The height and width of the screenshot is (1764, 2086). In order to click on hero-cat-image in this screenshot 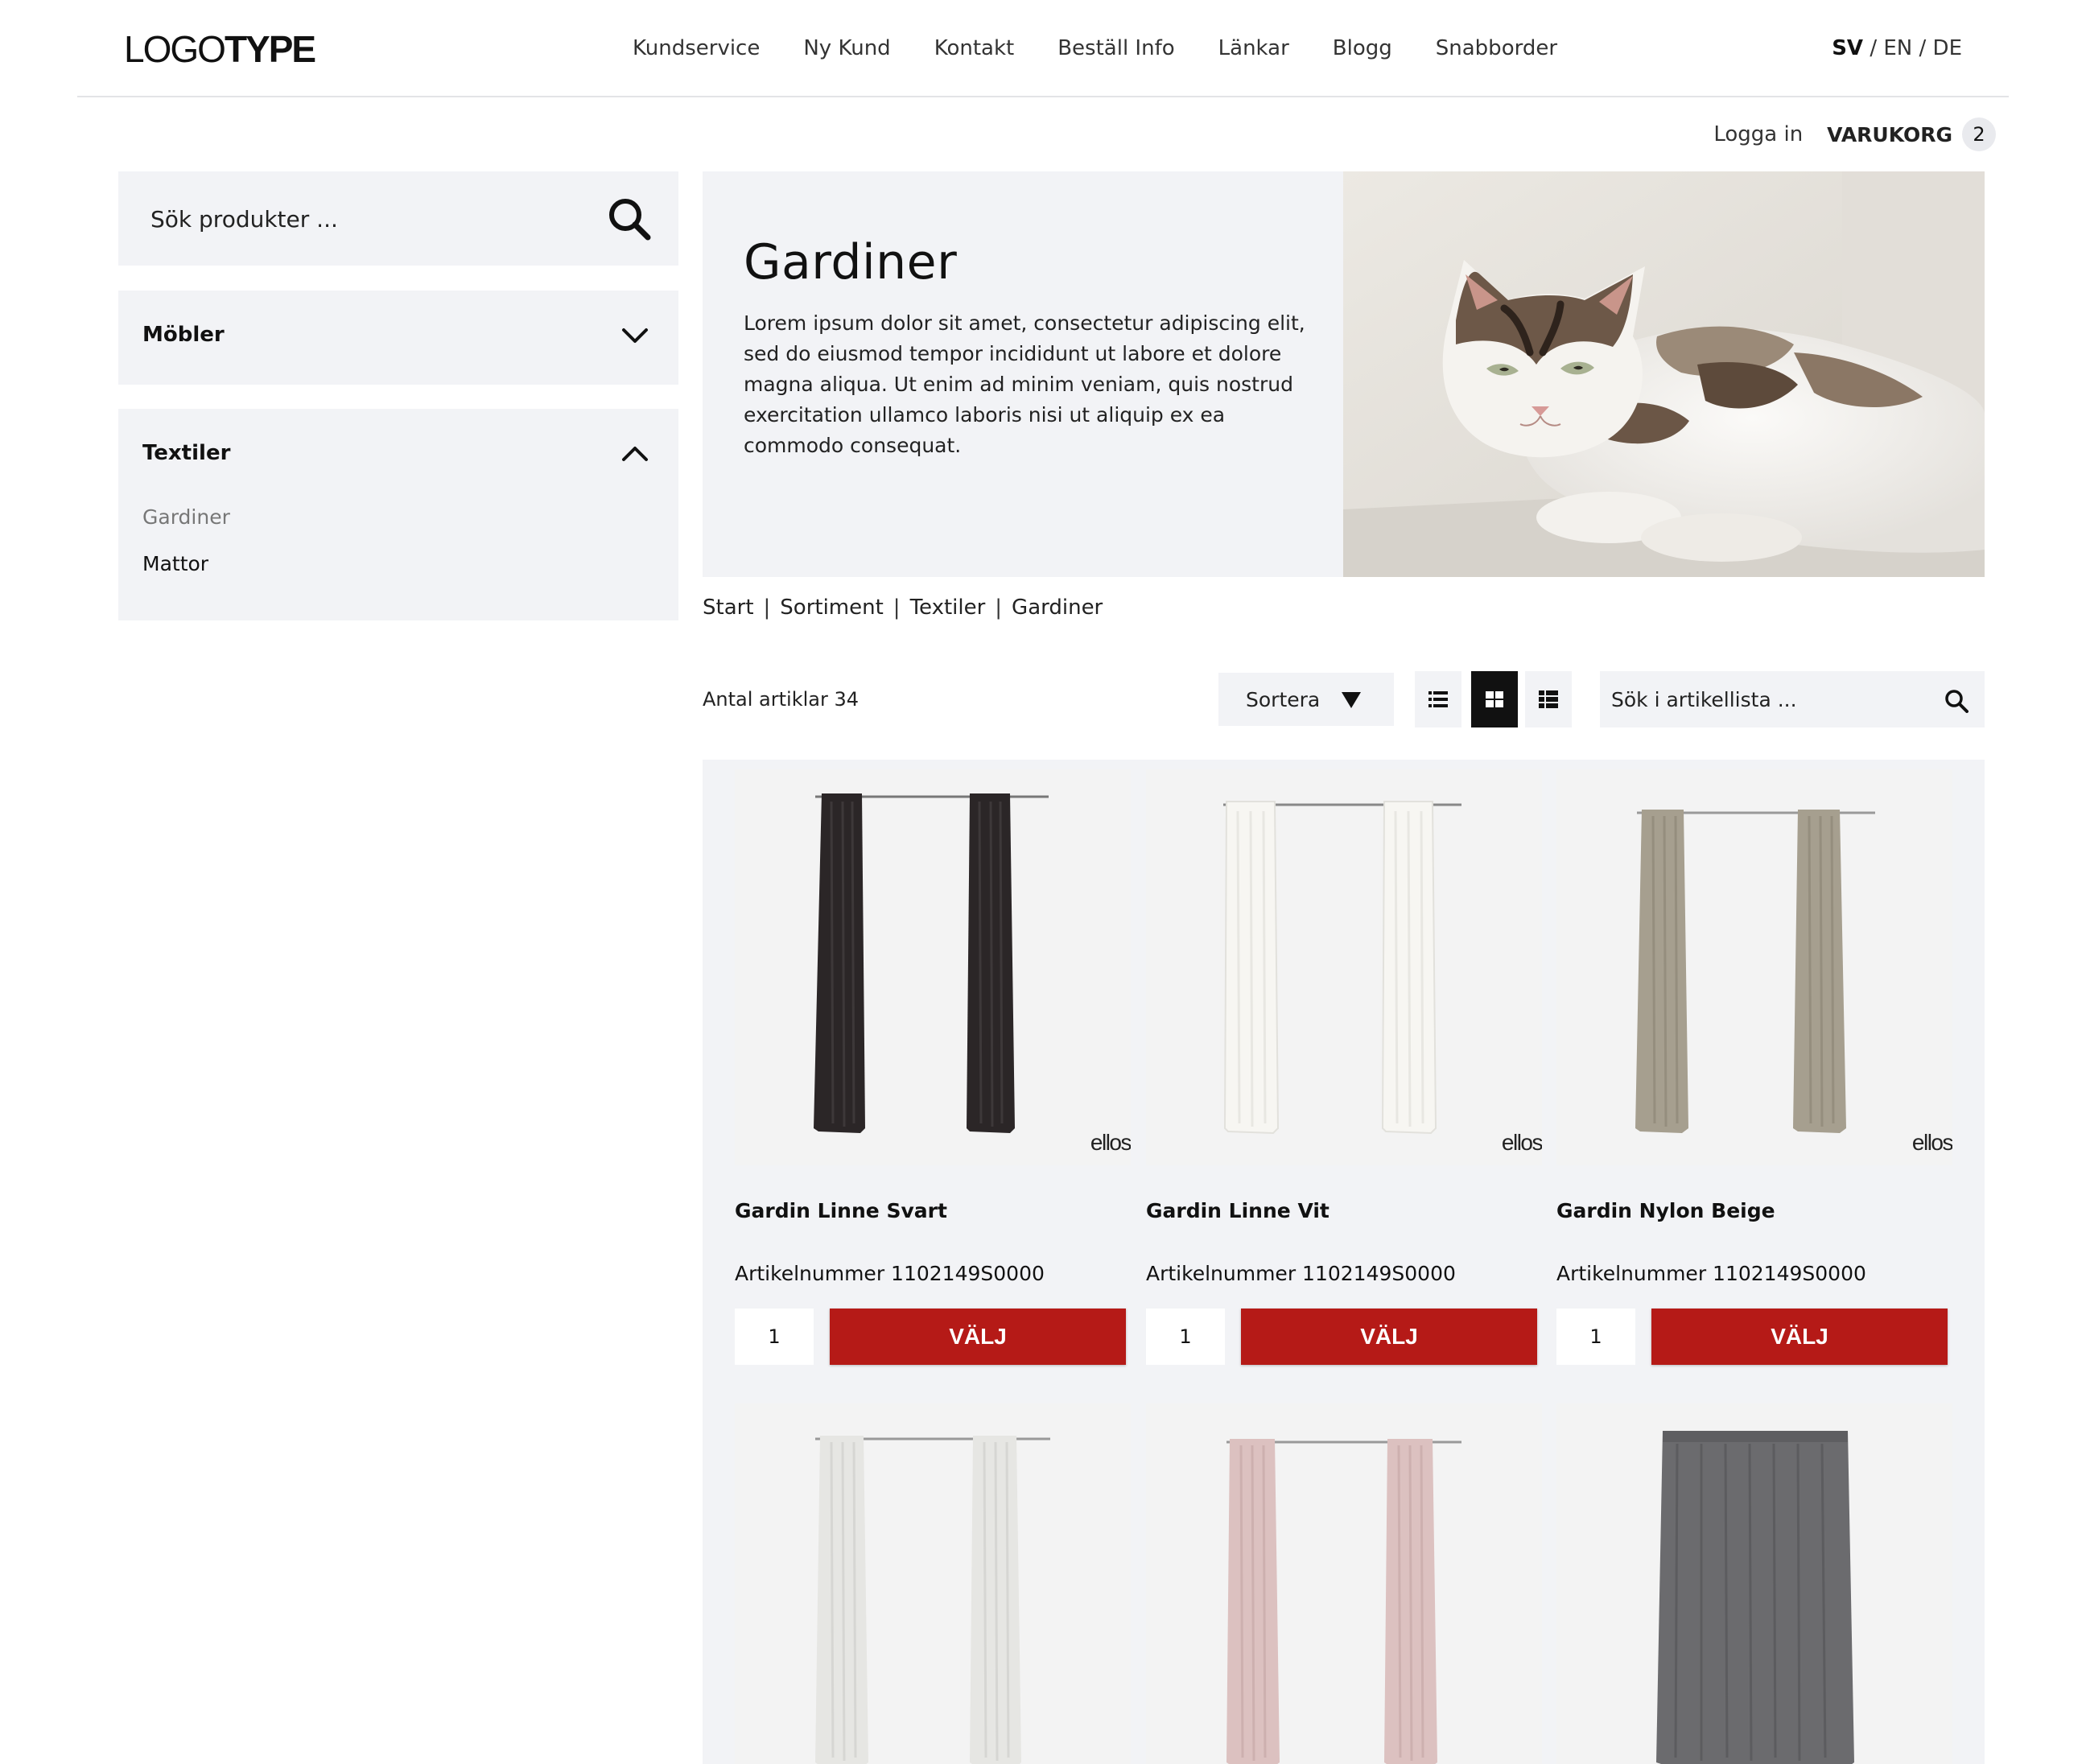, I will do `click(1664, 374)`.